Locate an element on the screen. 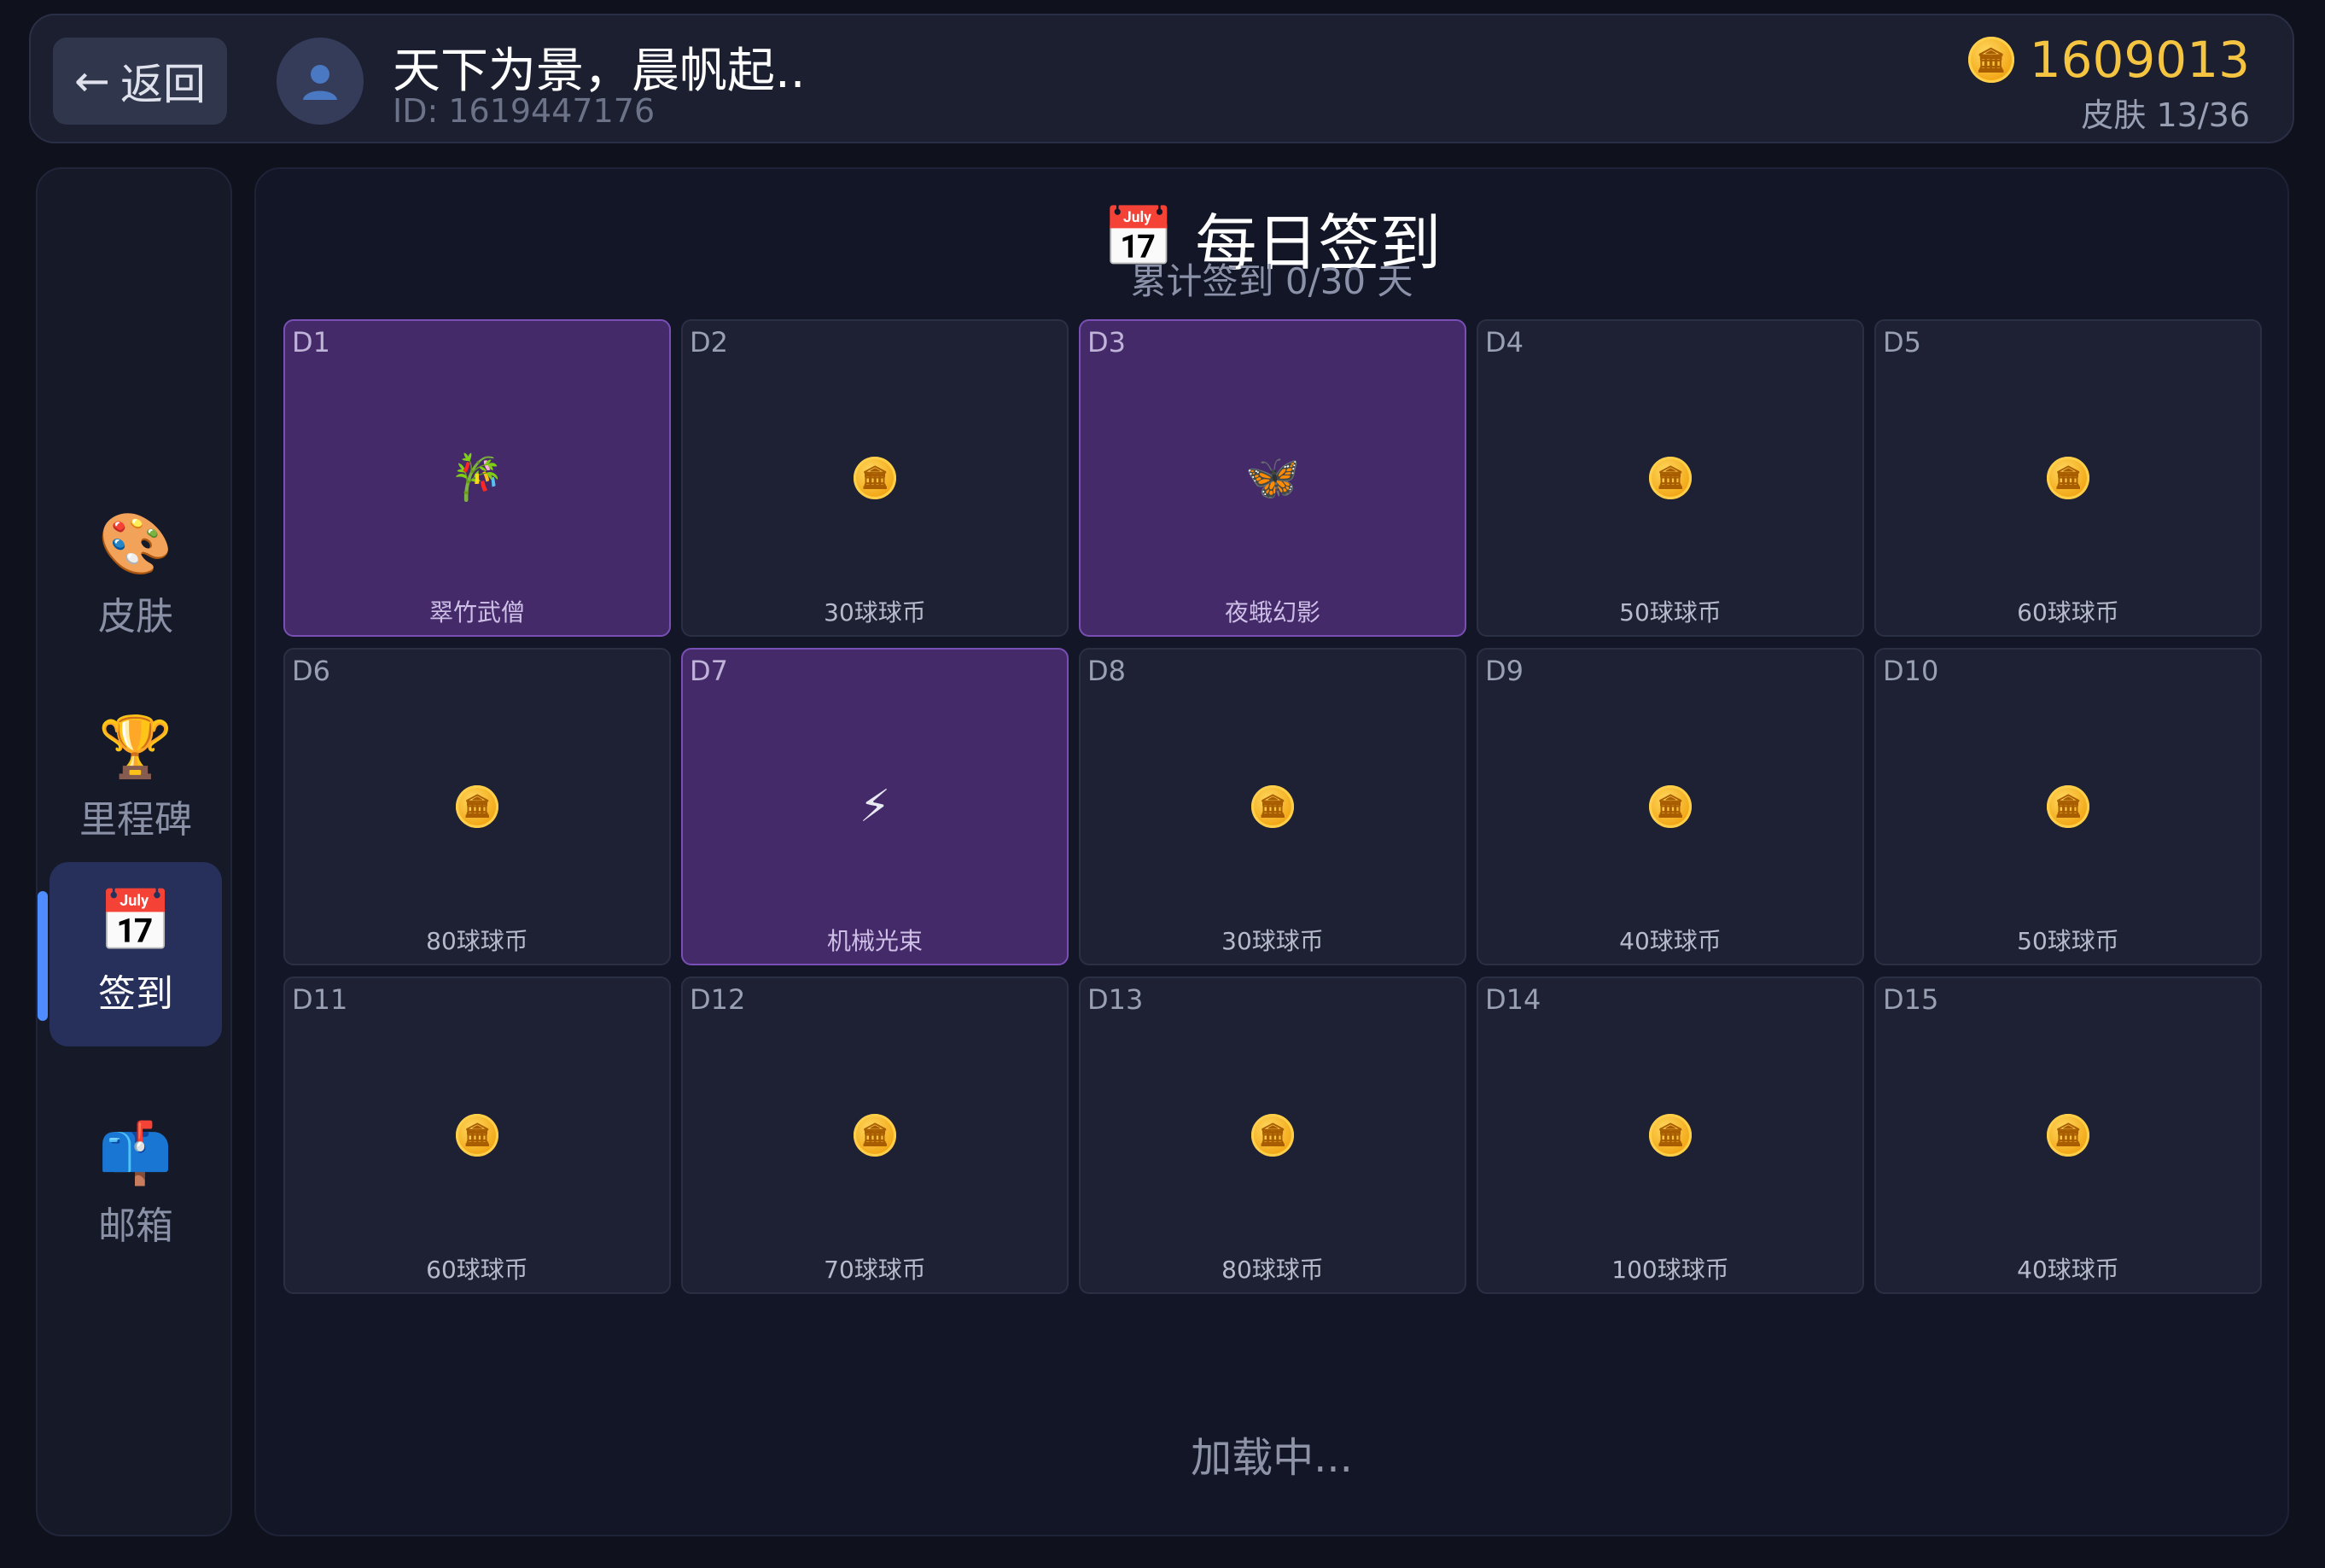  skin-reward-icon: 🦋 is located at coordinates (1273, 478).